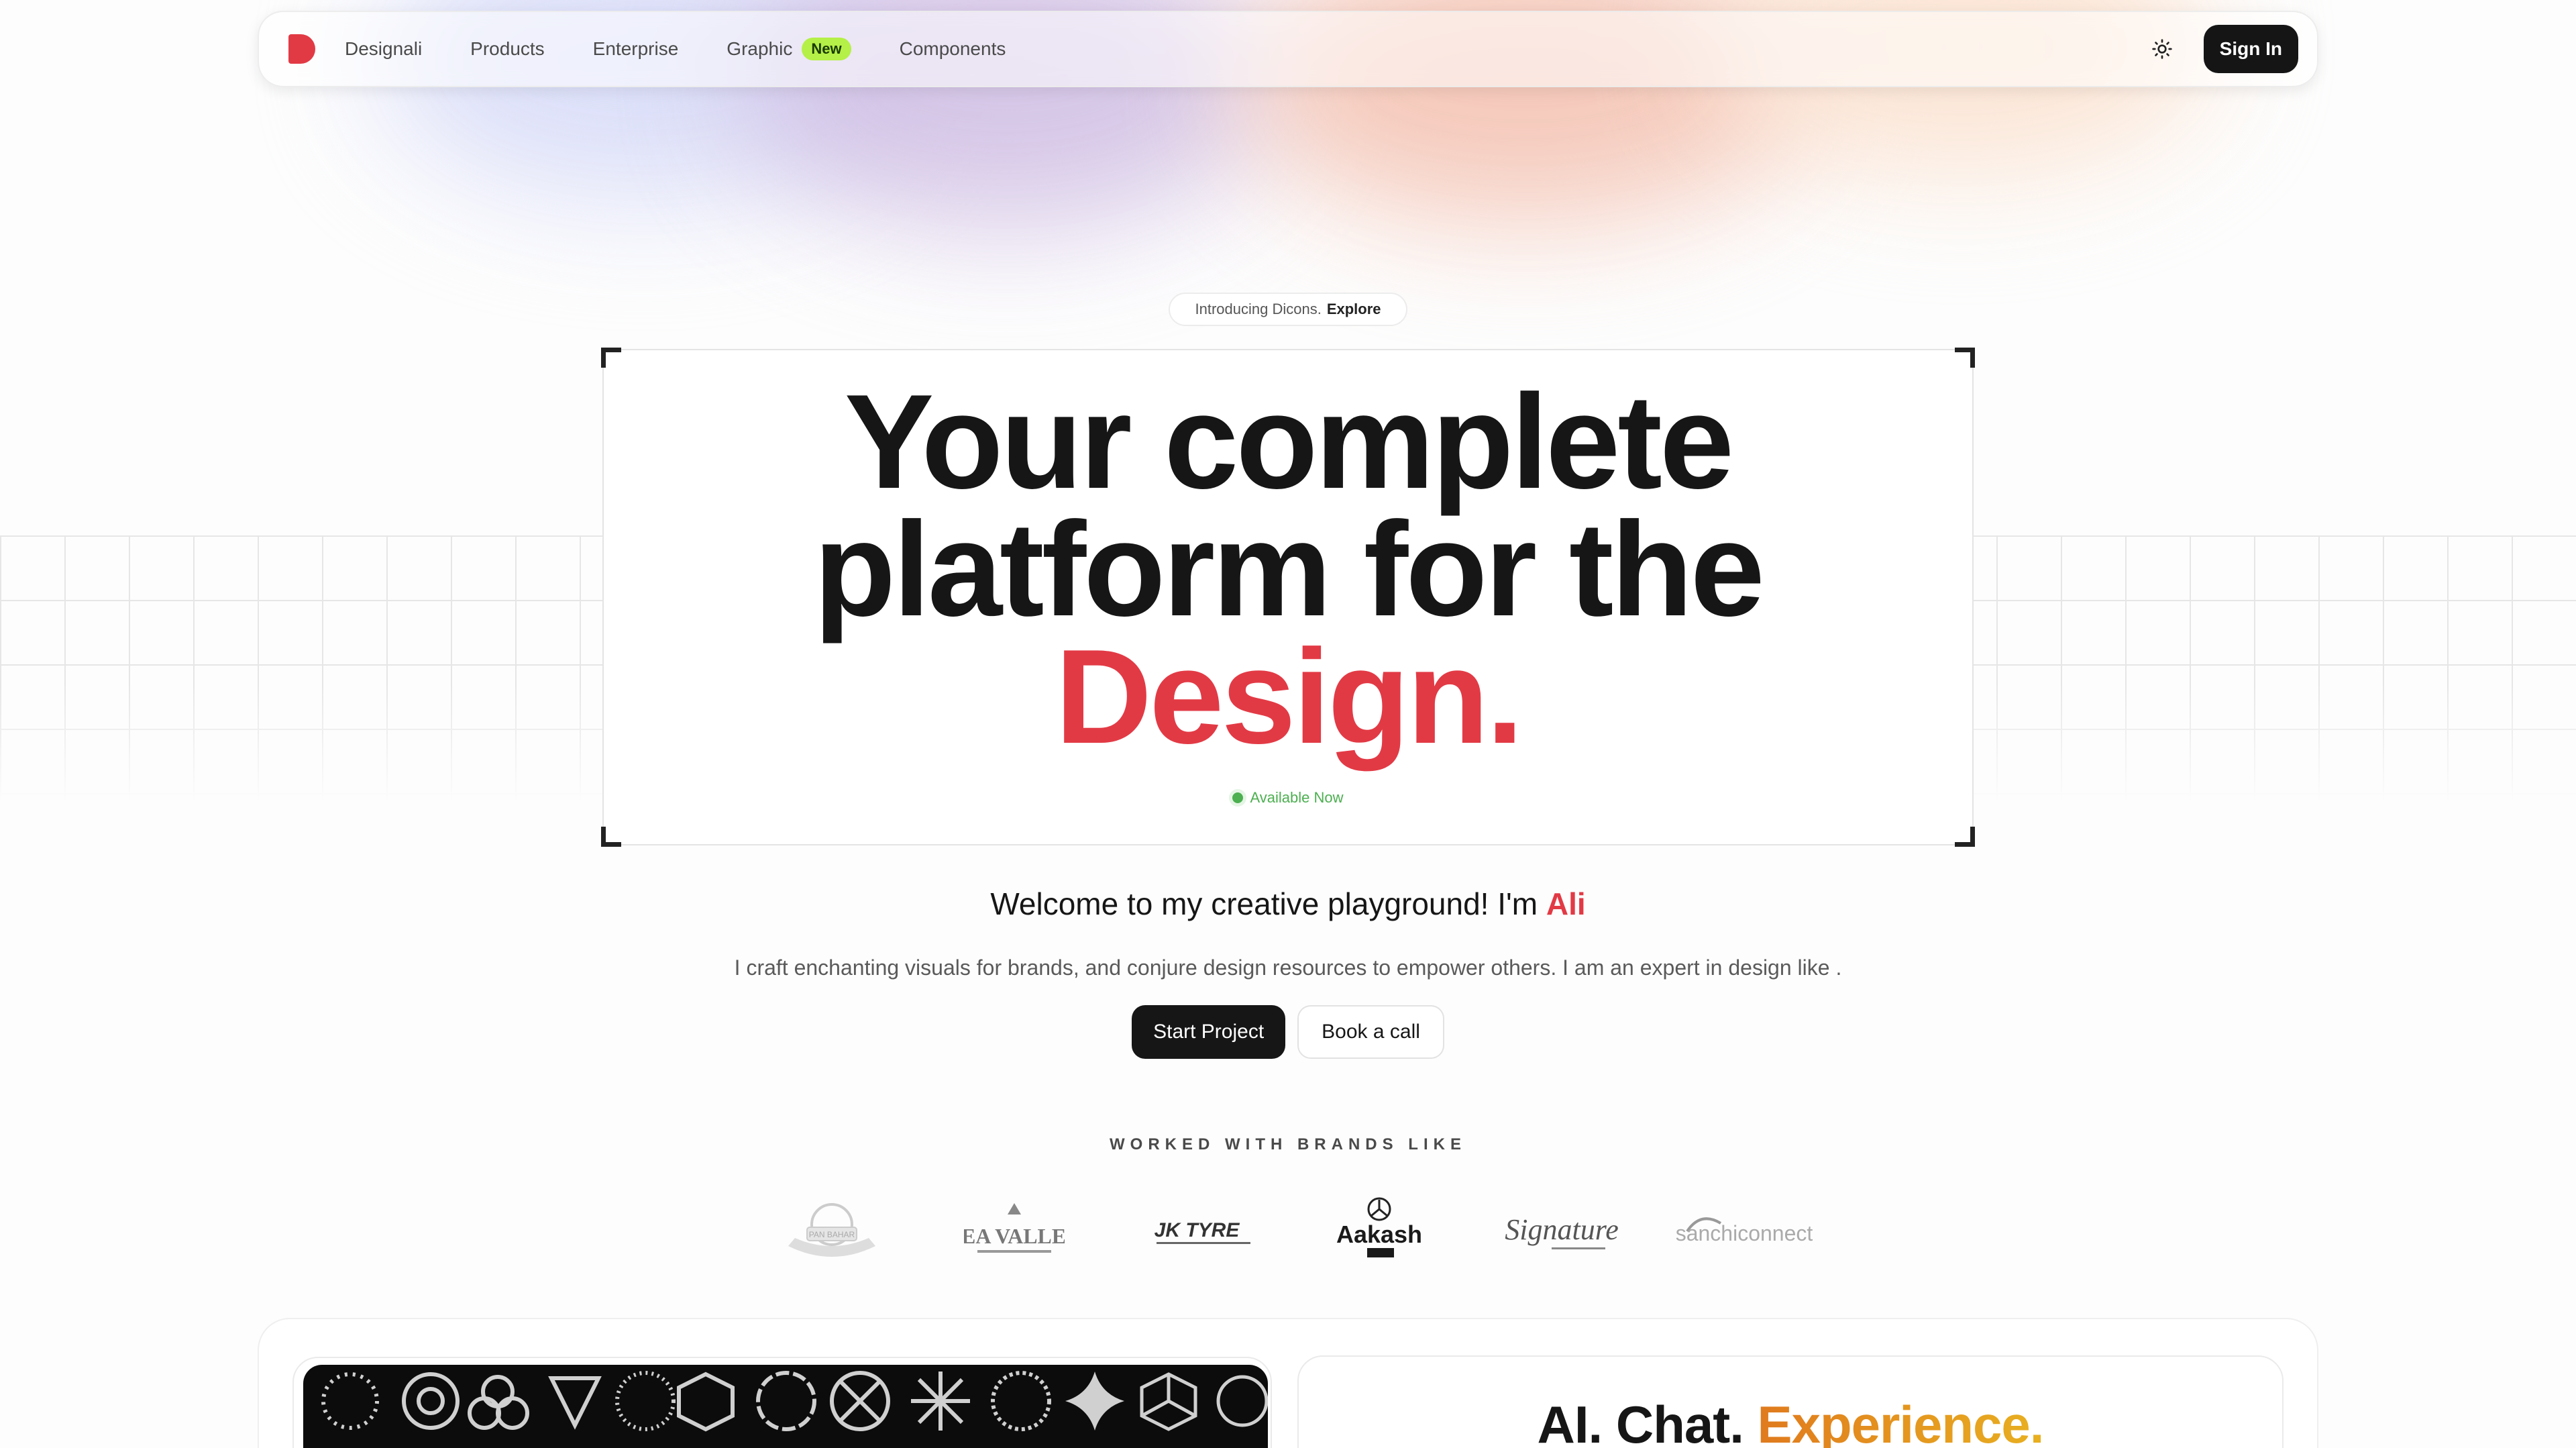 The height and width of the screenshot is (1448, 2576). I want to click on welcome-text: Welcome to my creative playground! I'm, so click(1268, 903).